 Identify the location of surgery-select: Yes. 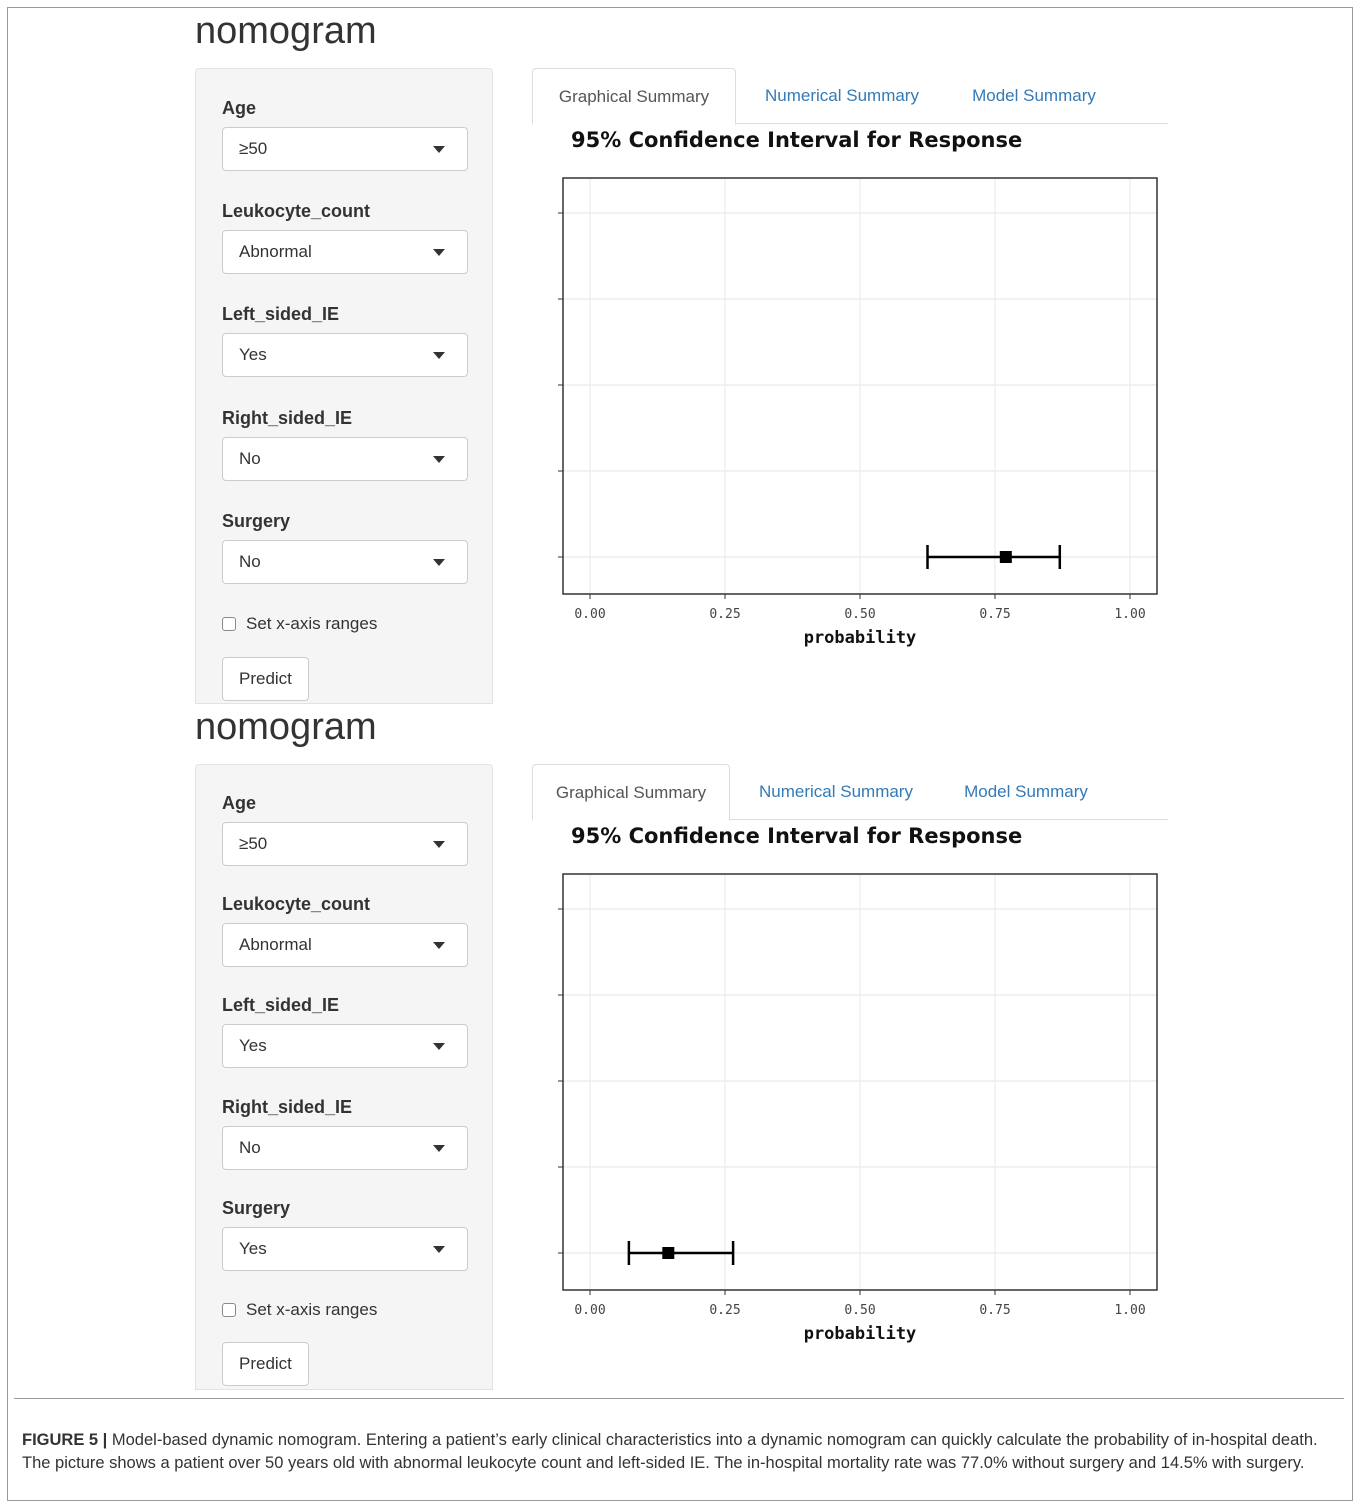
(345, 1249).